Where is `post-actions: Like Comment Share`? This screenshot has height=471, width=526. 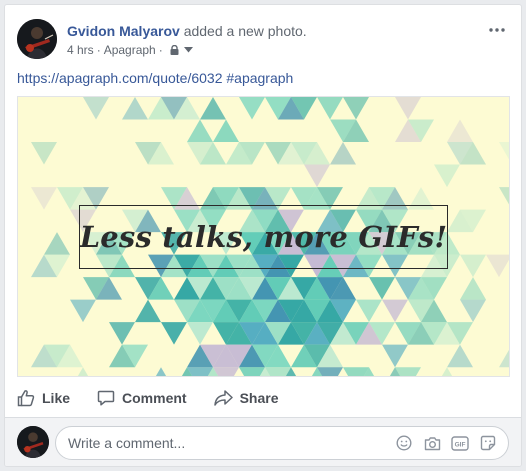
post-actions: Like Comment Share is located at coordinates (263, 398).